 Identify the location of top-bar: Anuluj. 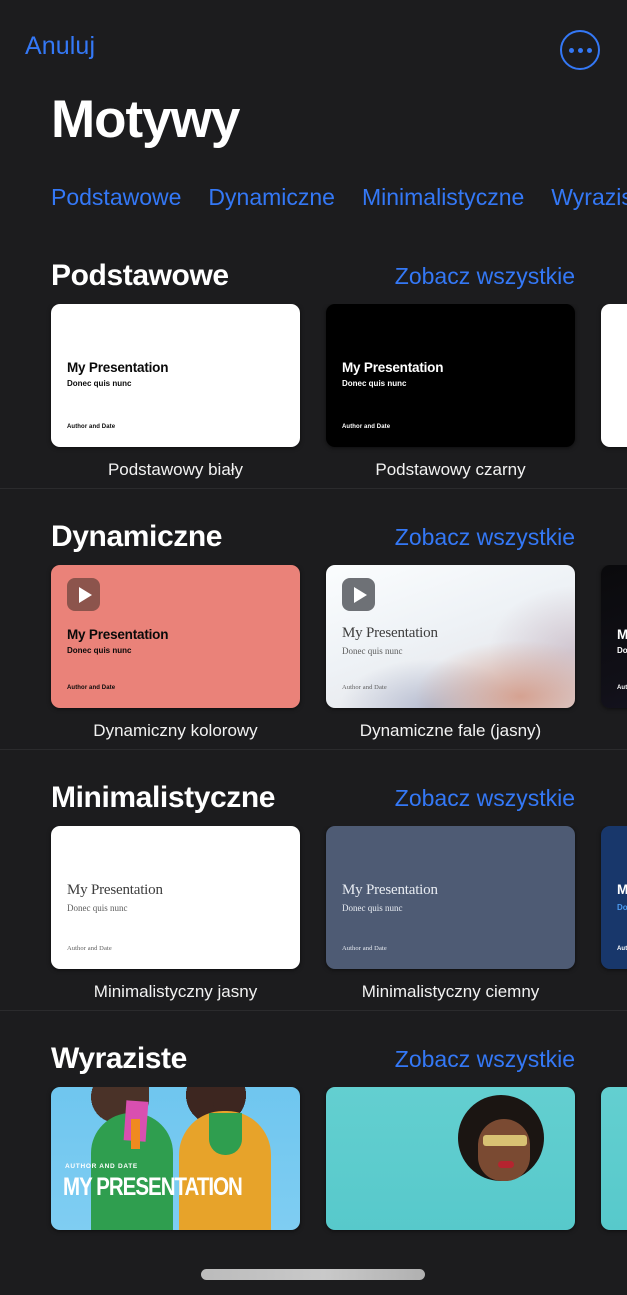
(313, 43).